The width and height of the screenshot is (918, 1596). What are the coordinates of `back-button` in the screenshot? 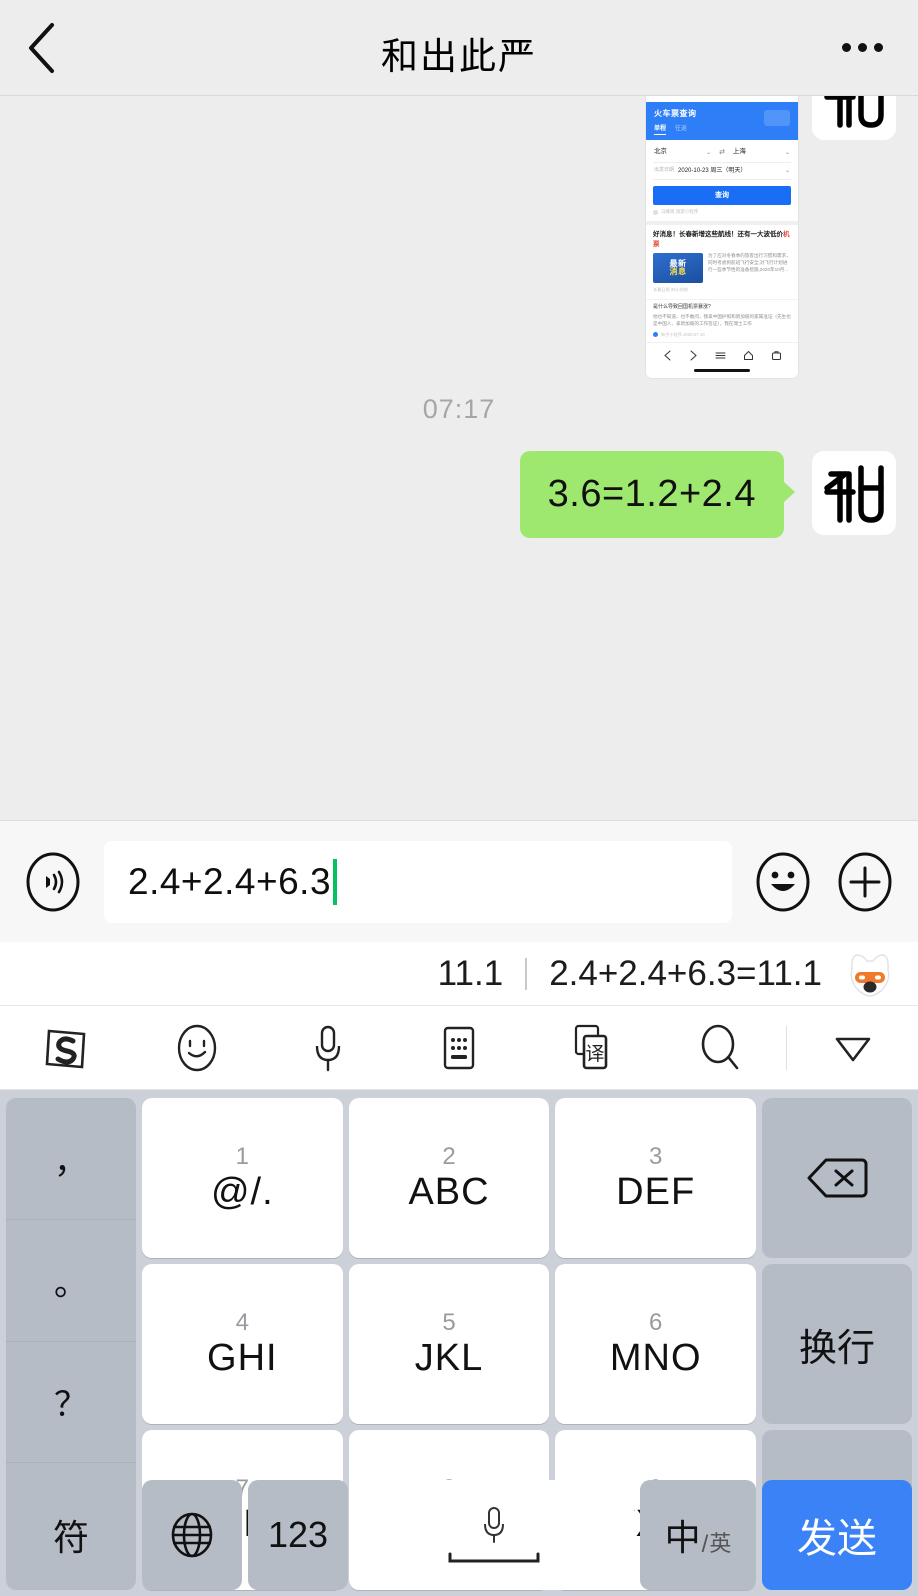 It's located at (52, 48).